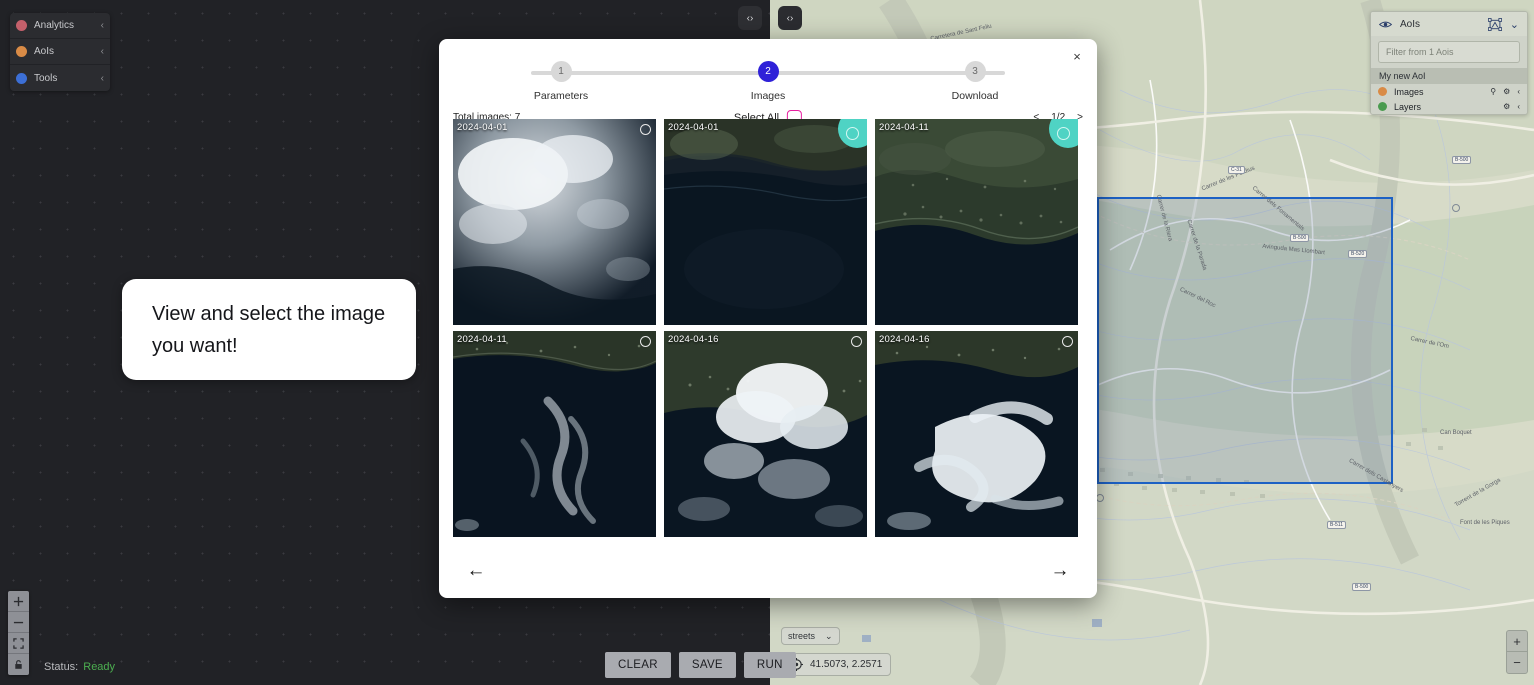 Image resolution: width=1534 pixels, height=685 pixels. Describe the element at coordinates (1236, 170) in the screenshot. I see `map-route-shield: C-31` at that location.